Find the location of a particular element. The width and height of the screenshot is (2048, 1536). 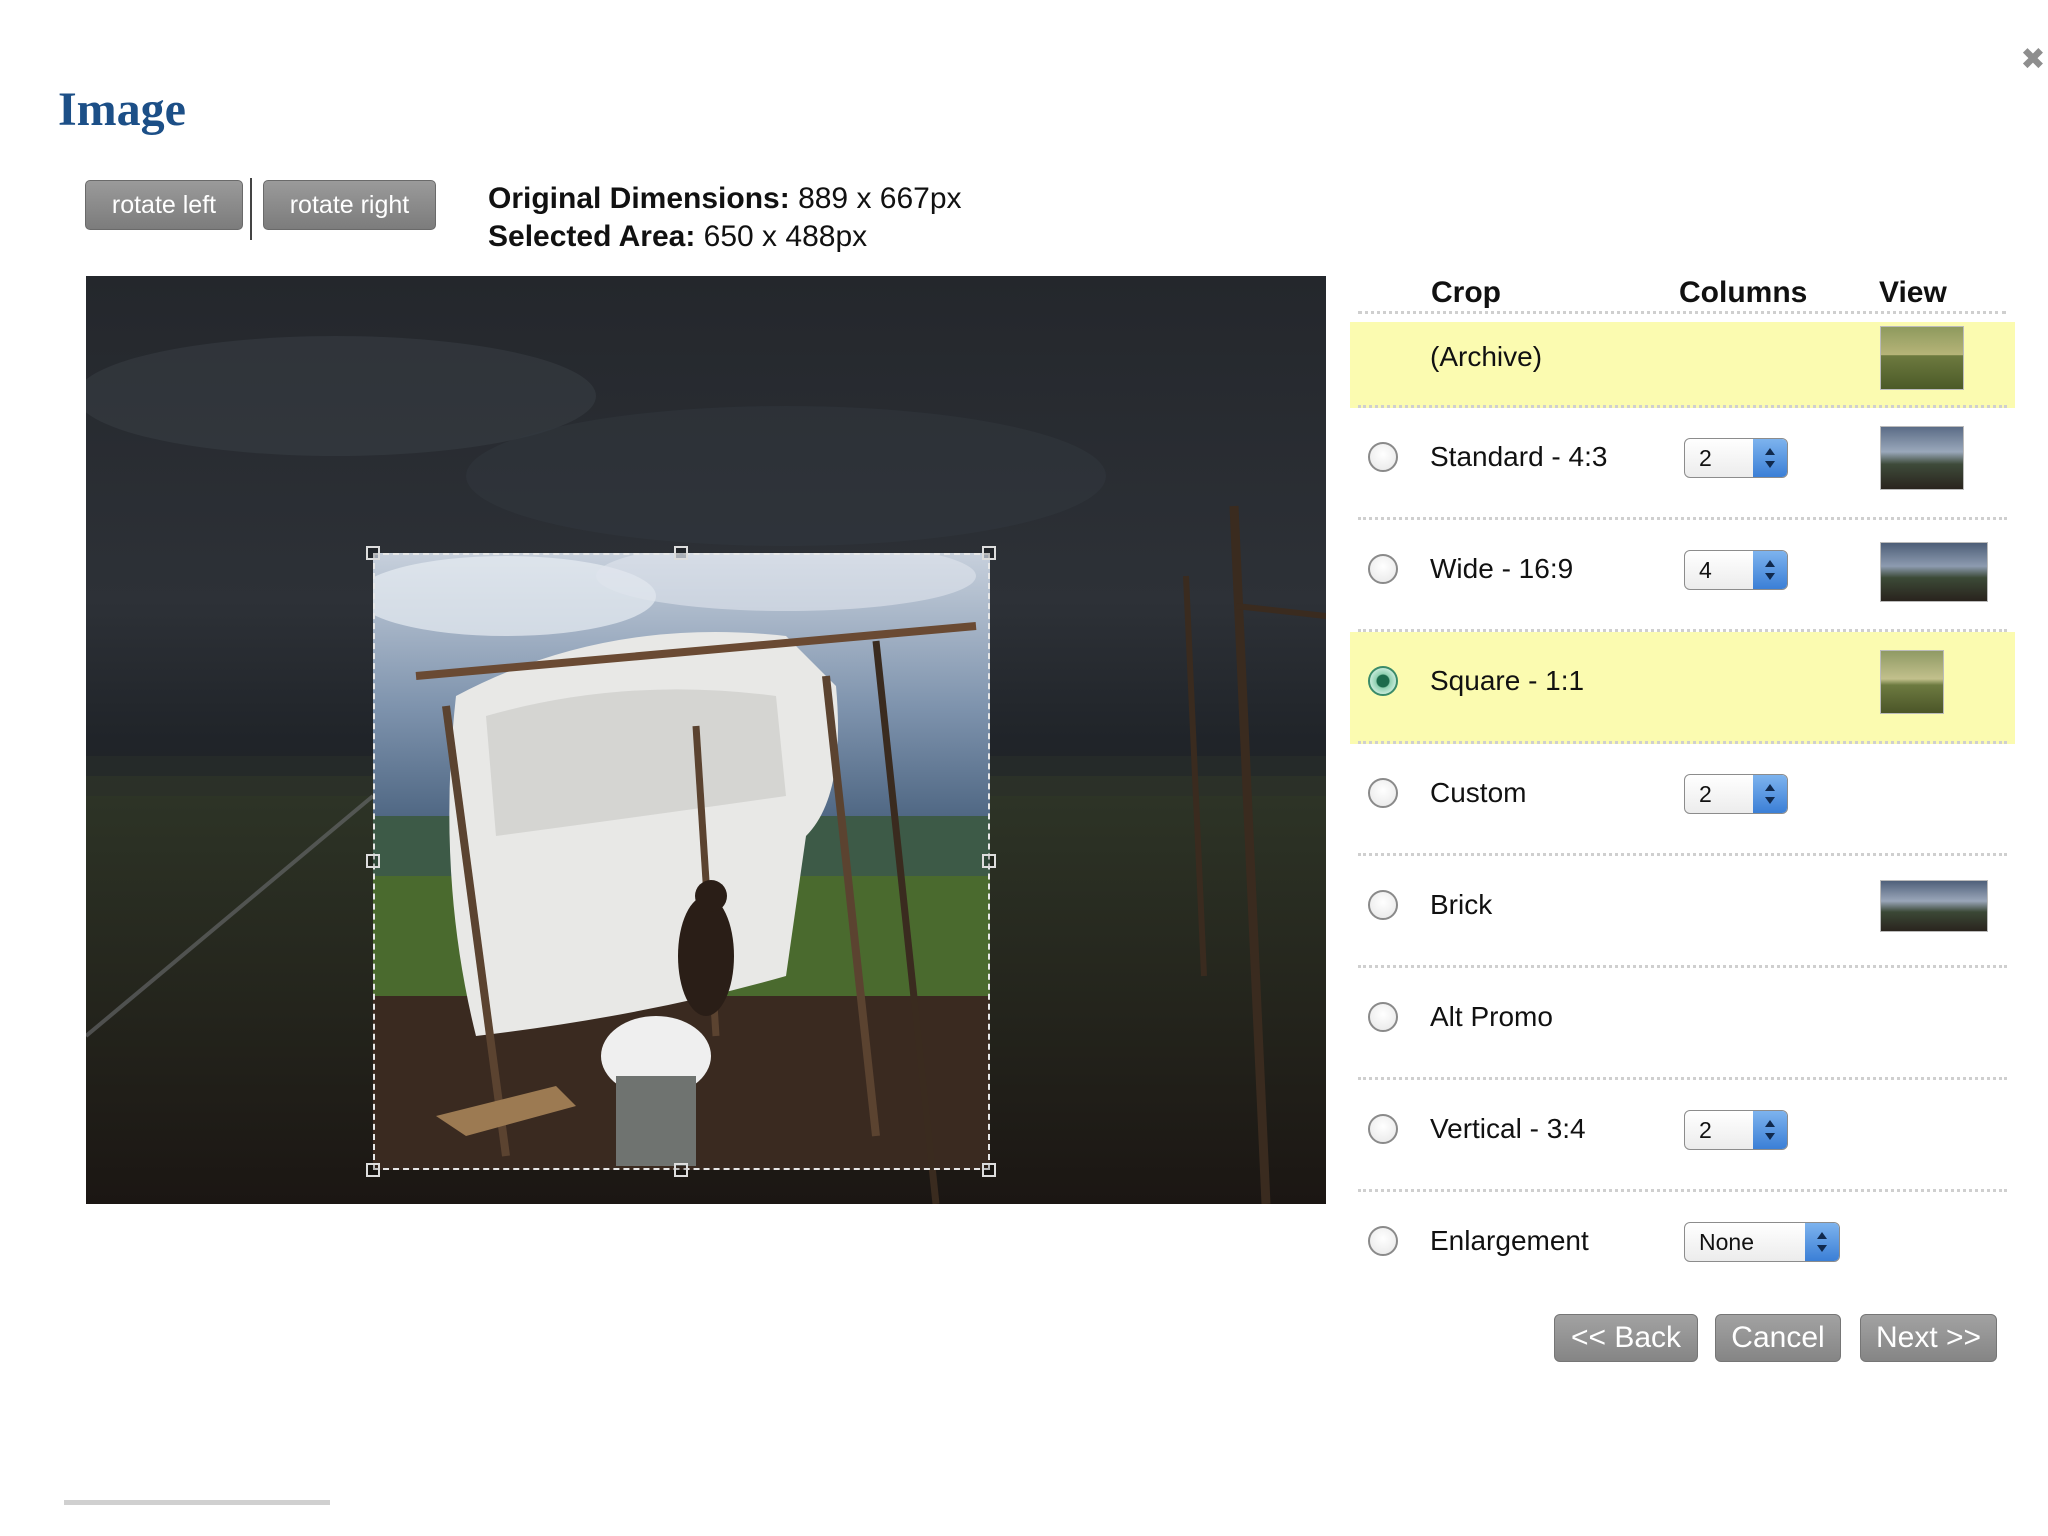

columns-select-custom: 2 is located at coordinates (1736, 794).